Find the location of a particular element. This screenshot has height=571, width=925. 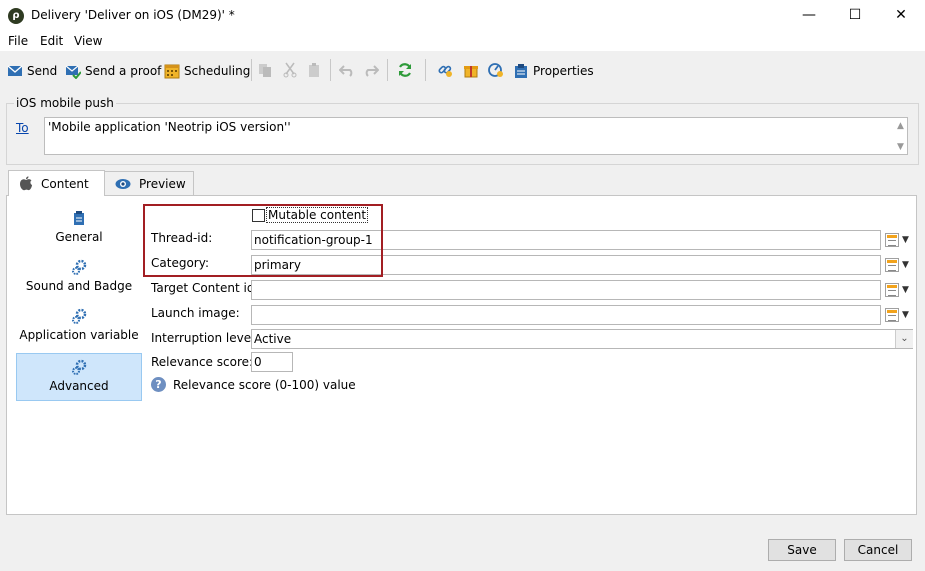

tab-content: Content is located at coordinates (56, 183).